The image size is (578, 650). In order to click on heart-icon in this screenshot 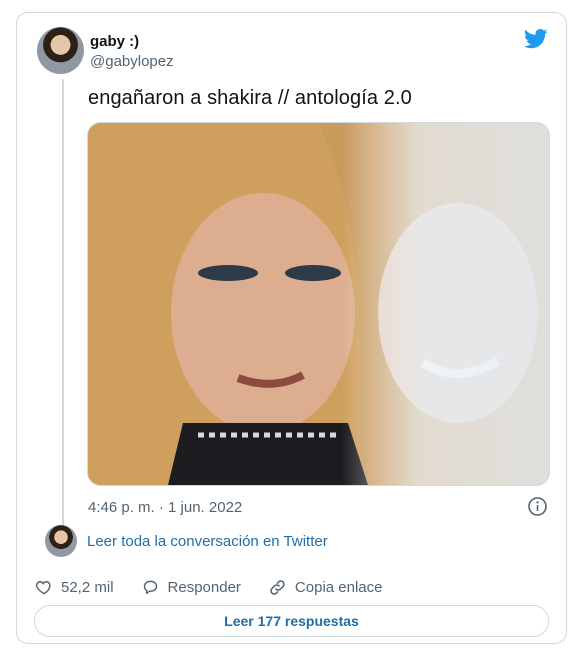, I will do `click(43, 588)`.